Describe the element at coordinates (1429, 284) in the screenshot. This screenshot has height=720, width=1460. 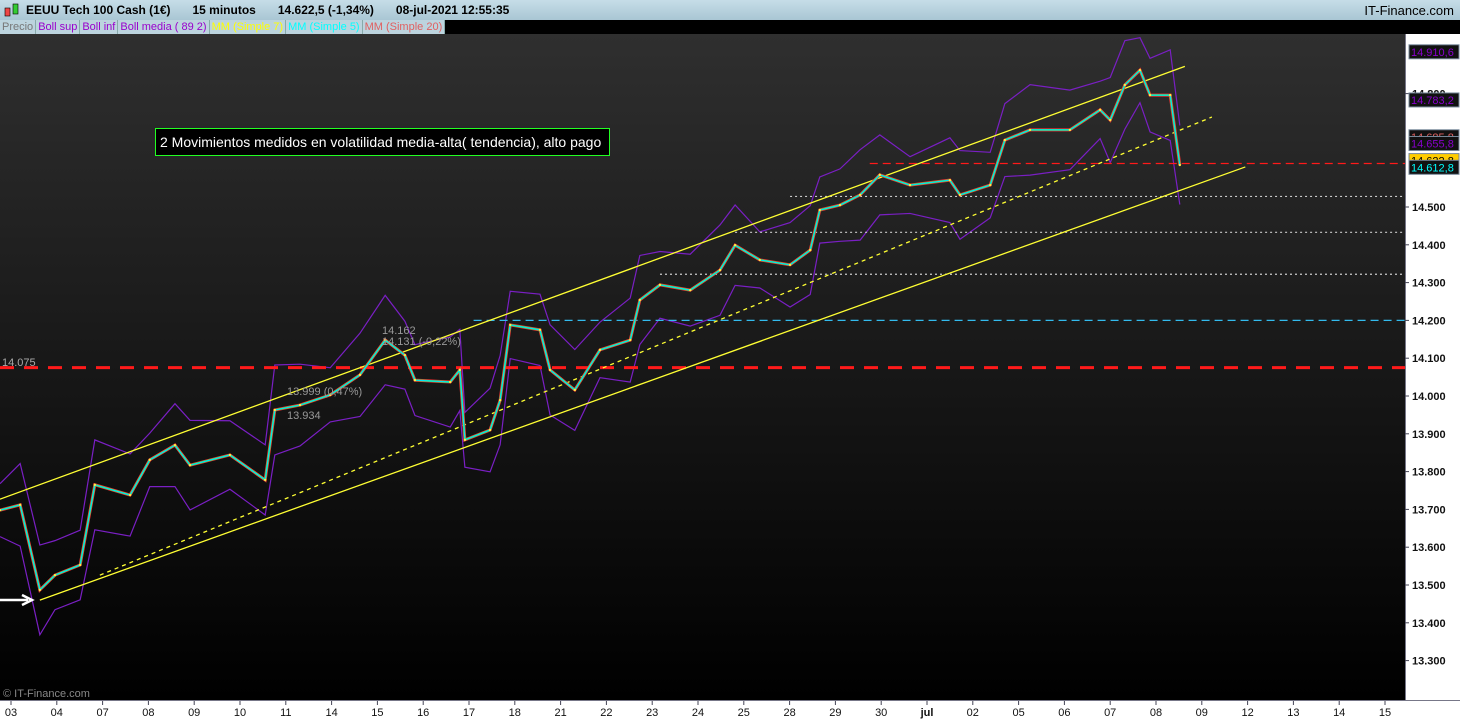
I see `y-tick-label: 14.300` at that location.